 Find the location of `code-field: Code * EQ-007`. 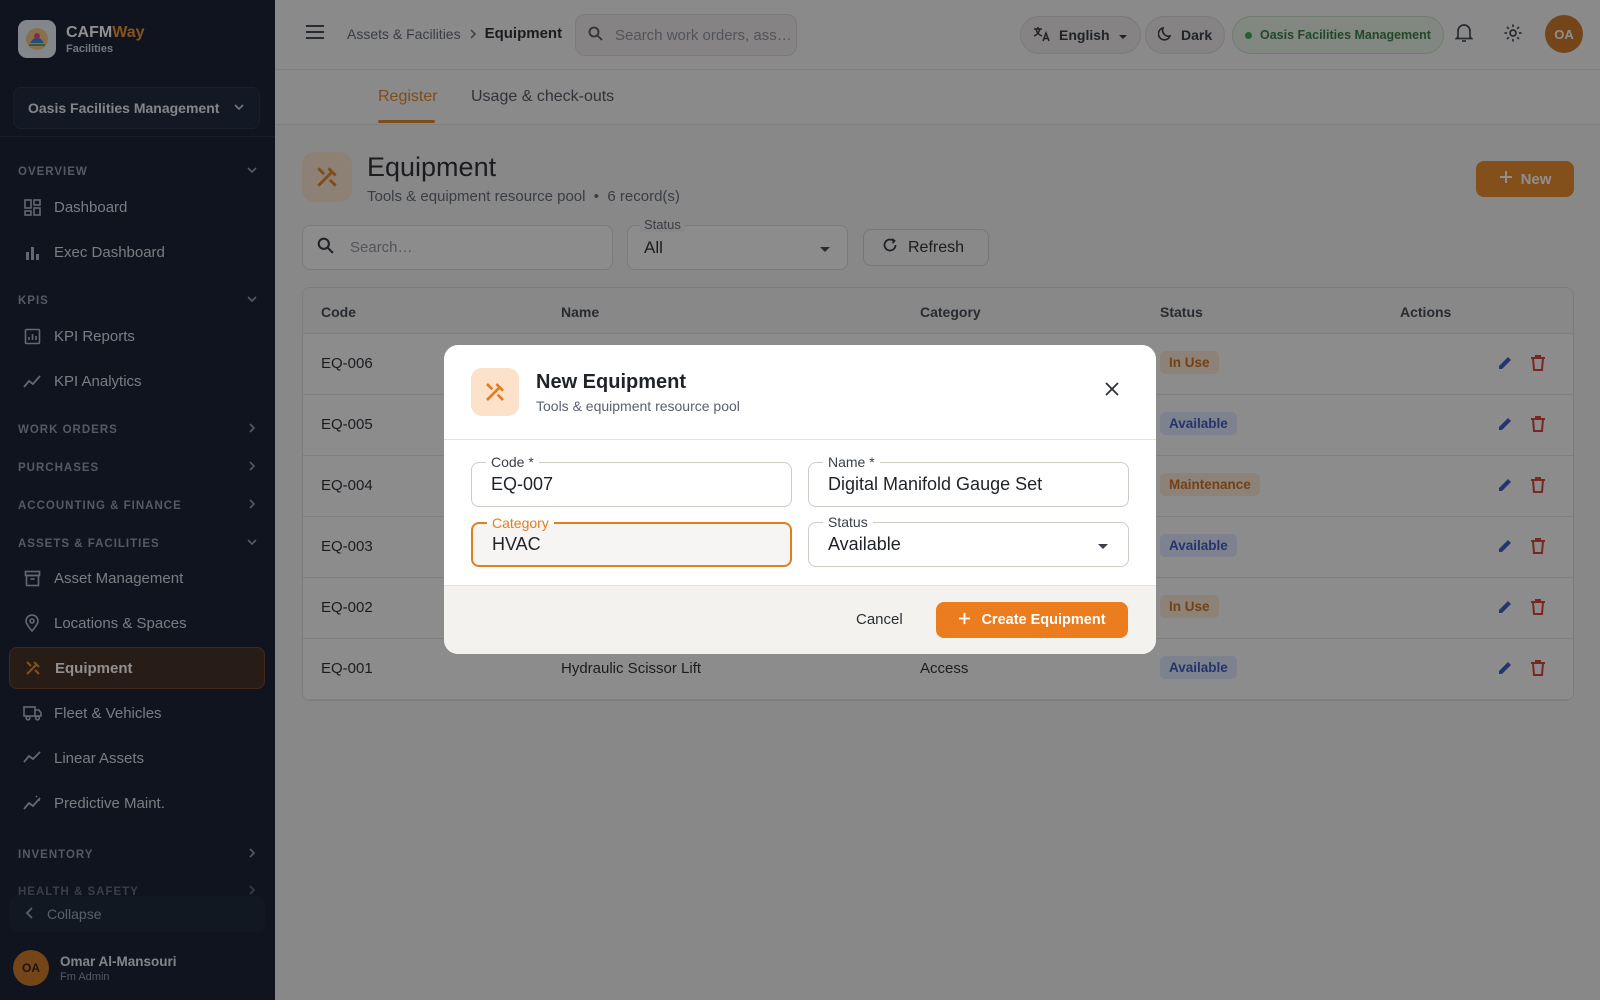

code-field: Code * EQ-007 is located at coordinates (631, 480).